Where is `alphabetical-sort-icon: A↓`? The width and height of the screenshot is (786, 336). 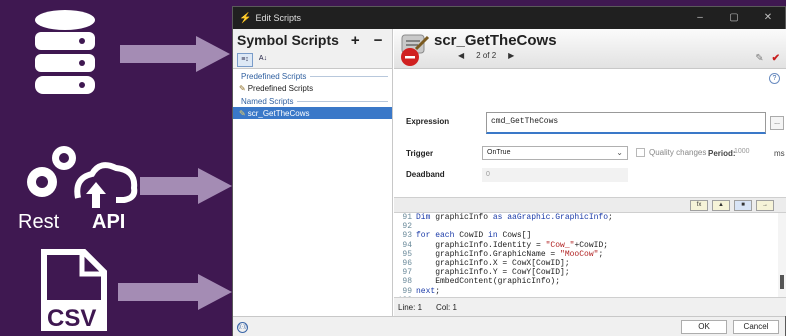 alphabetical-sort-icon: A↓ is located at coordinates (263, 60).